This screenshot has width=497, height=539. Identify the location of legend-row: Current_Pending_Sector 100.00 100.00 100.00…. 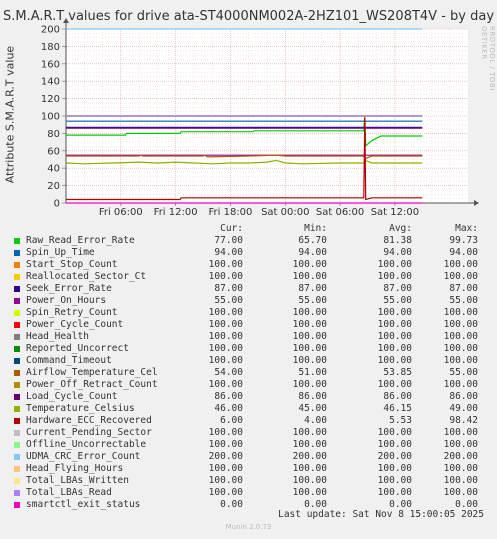
(249, 433).